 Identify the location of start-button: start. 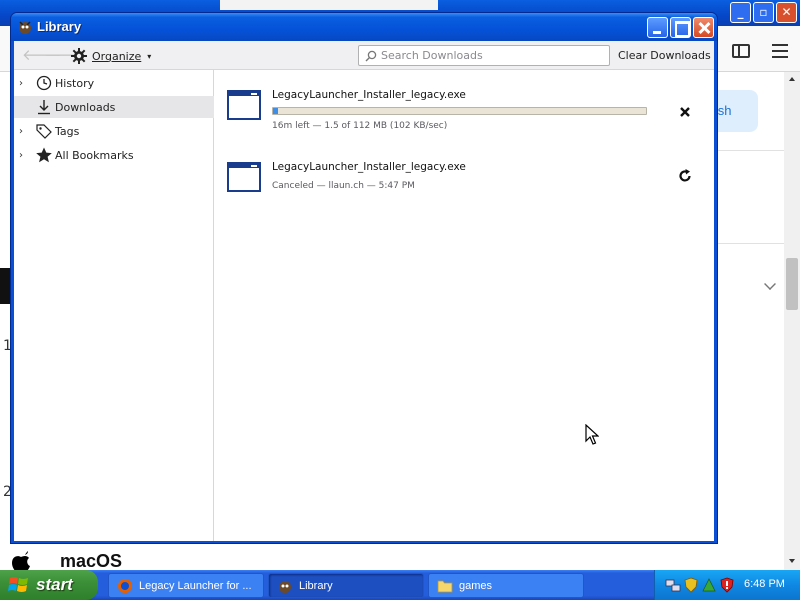
(49, 585).